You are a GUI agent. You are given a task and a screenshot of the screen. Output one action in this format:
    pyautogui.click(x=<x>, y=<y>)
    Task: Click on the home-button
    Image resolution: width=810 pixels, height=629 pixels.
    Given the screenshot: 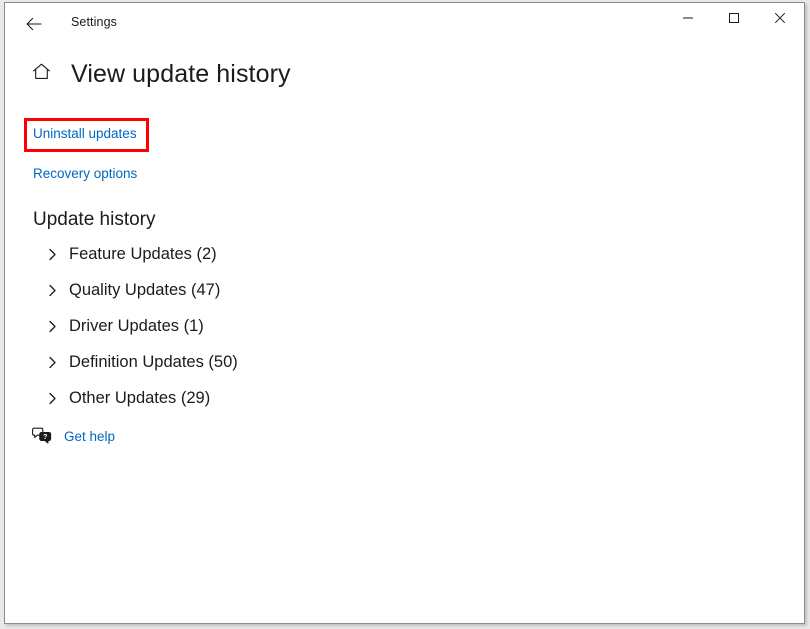 What is the action you would take?
    pyautogui.click(x=41, y=74)
    